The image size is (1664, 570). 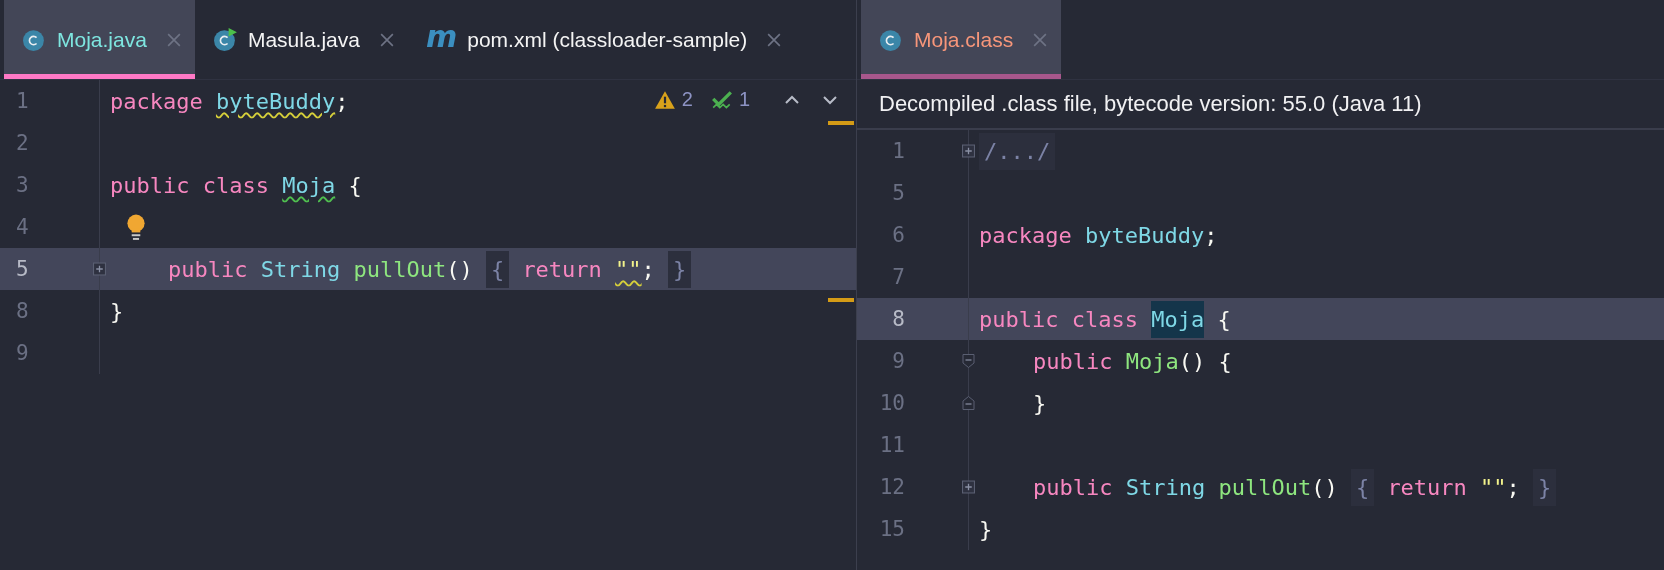 I want to click on line-number: 3, so click(x=22, y=185).